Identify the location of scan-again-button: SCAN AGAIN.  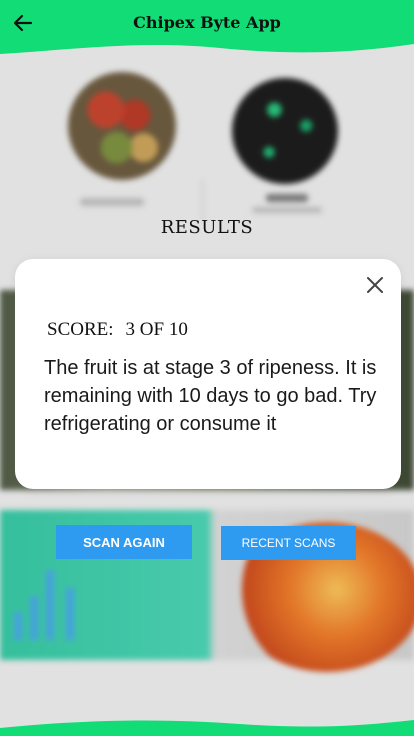
(124, 542).